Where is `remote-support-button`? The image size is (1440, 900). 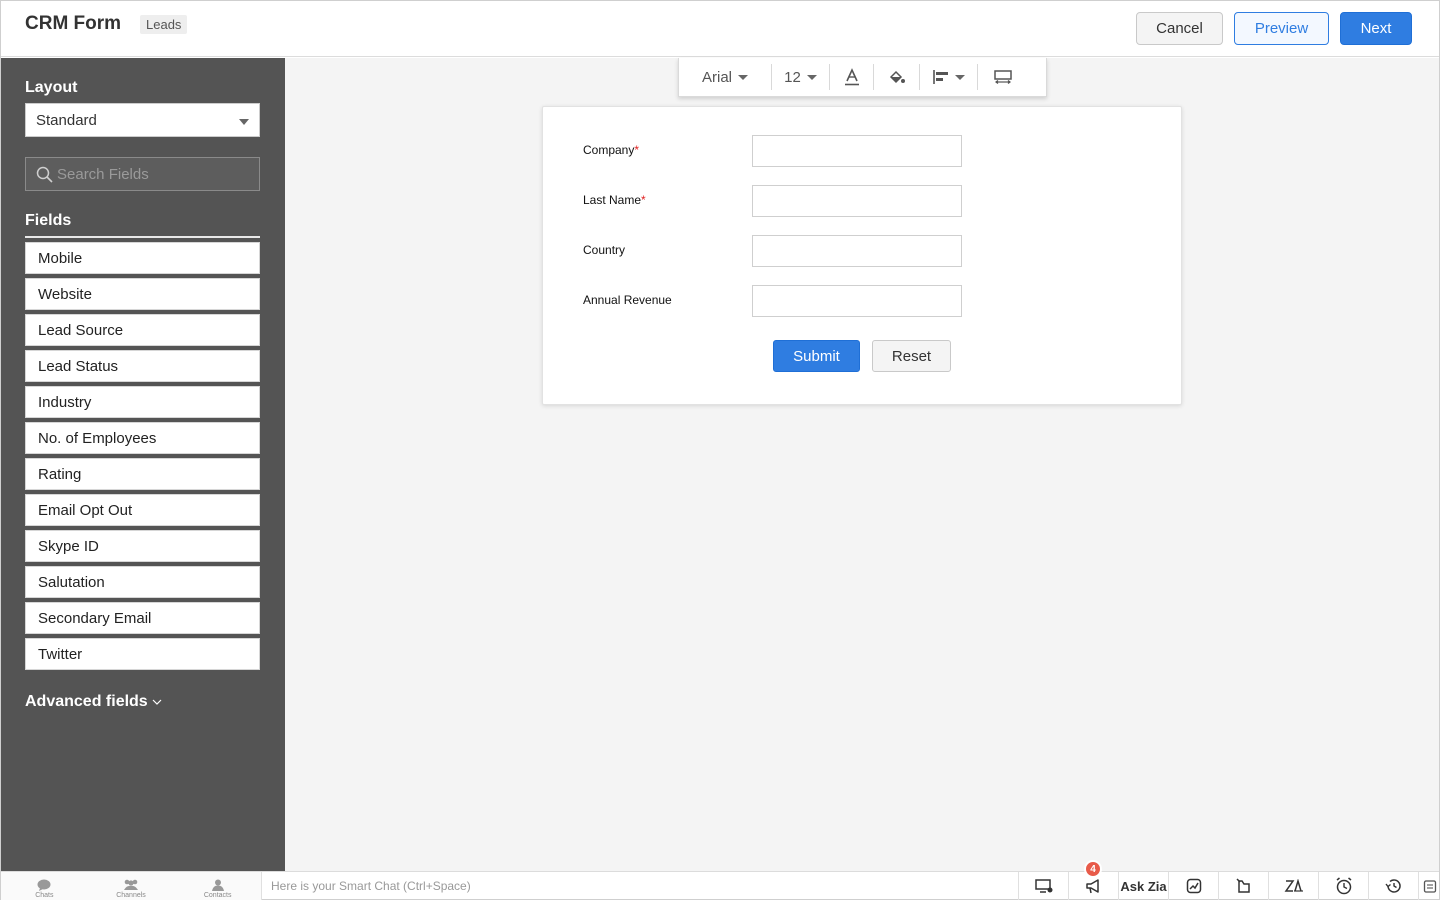 remote-support-button is located at coordinates (1043, 886).